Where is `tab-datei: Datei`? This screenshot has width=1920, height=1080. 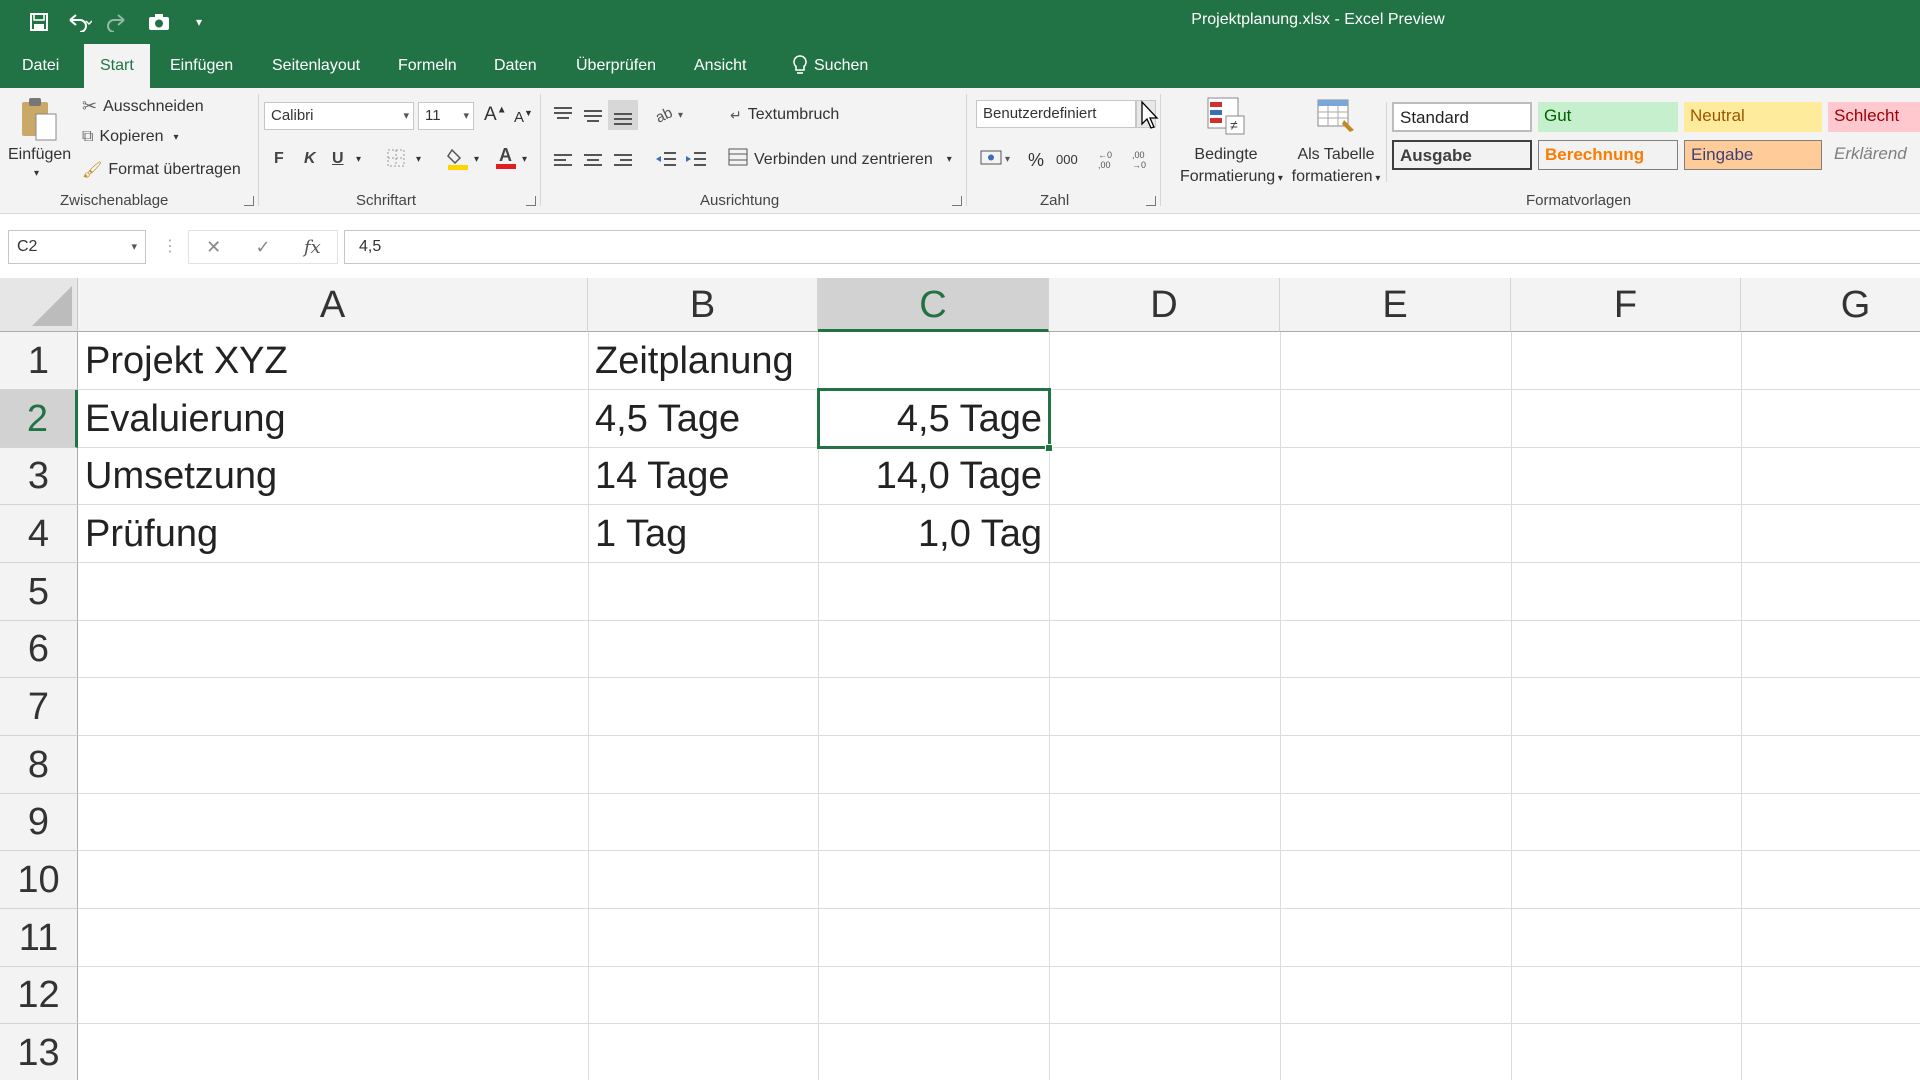 tab-datei: Datei is located at coordinates (40, 66).